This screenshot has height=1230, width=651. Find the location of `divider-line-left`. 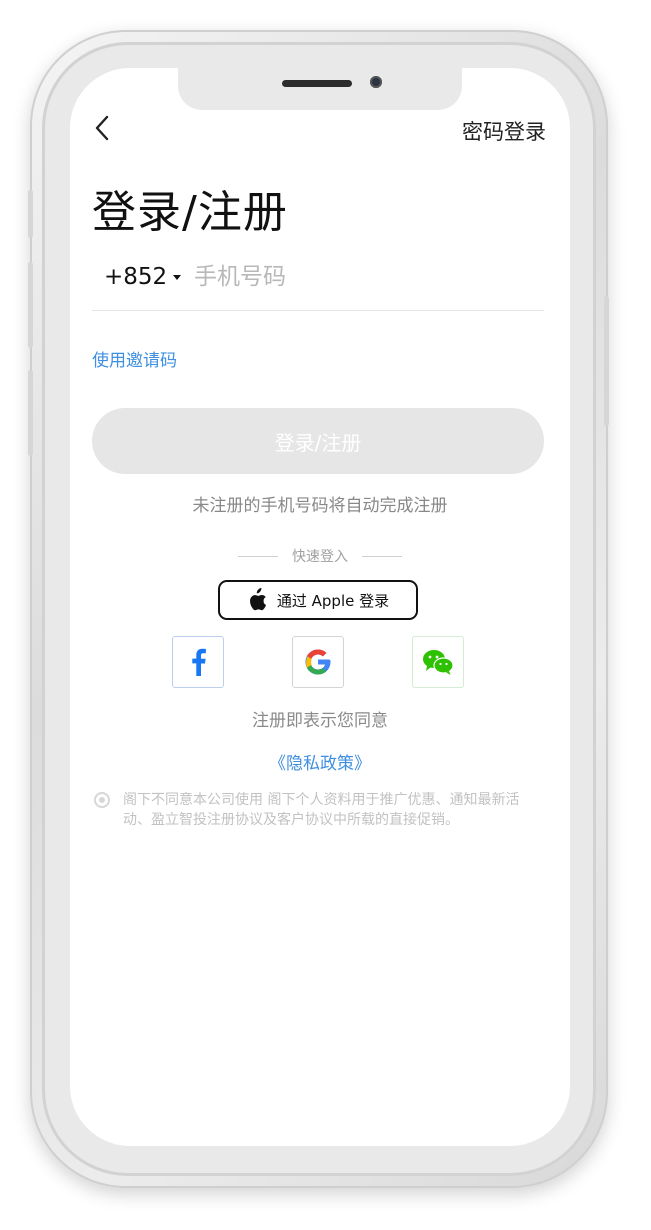

divider-line-left is located at coordinates (258, 556).